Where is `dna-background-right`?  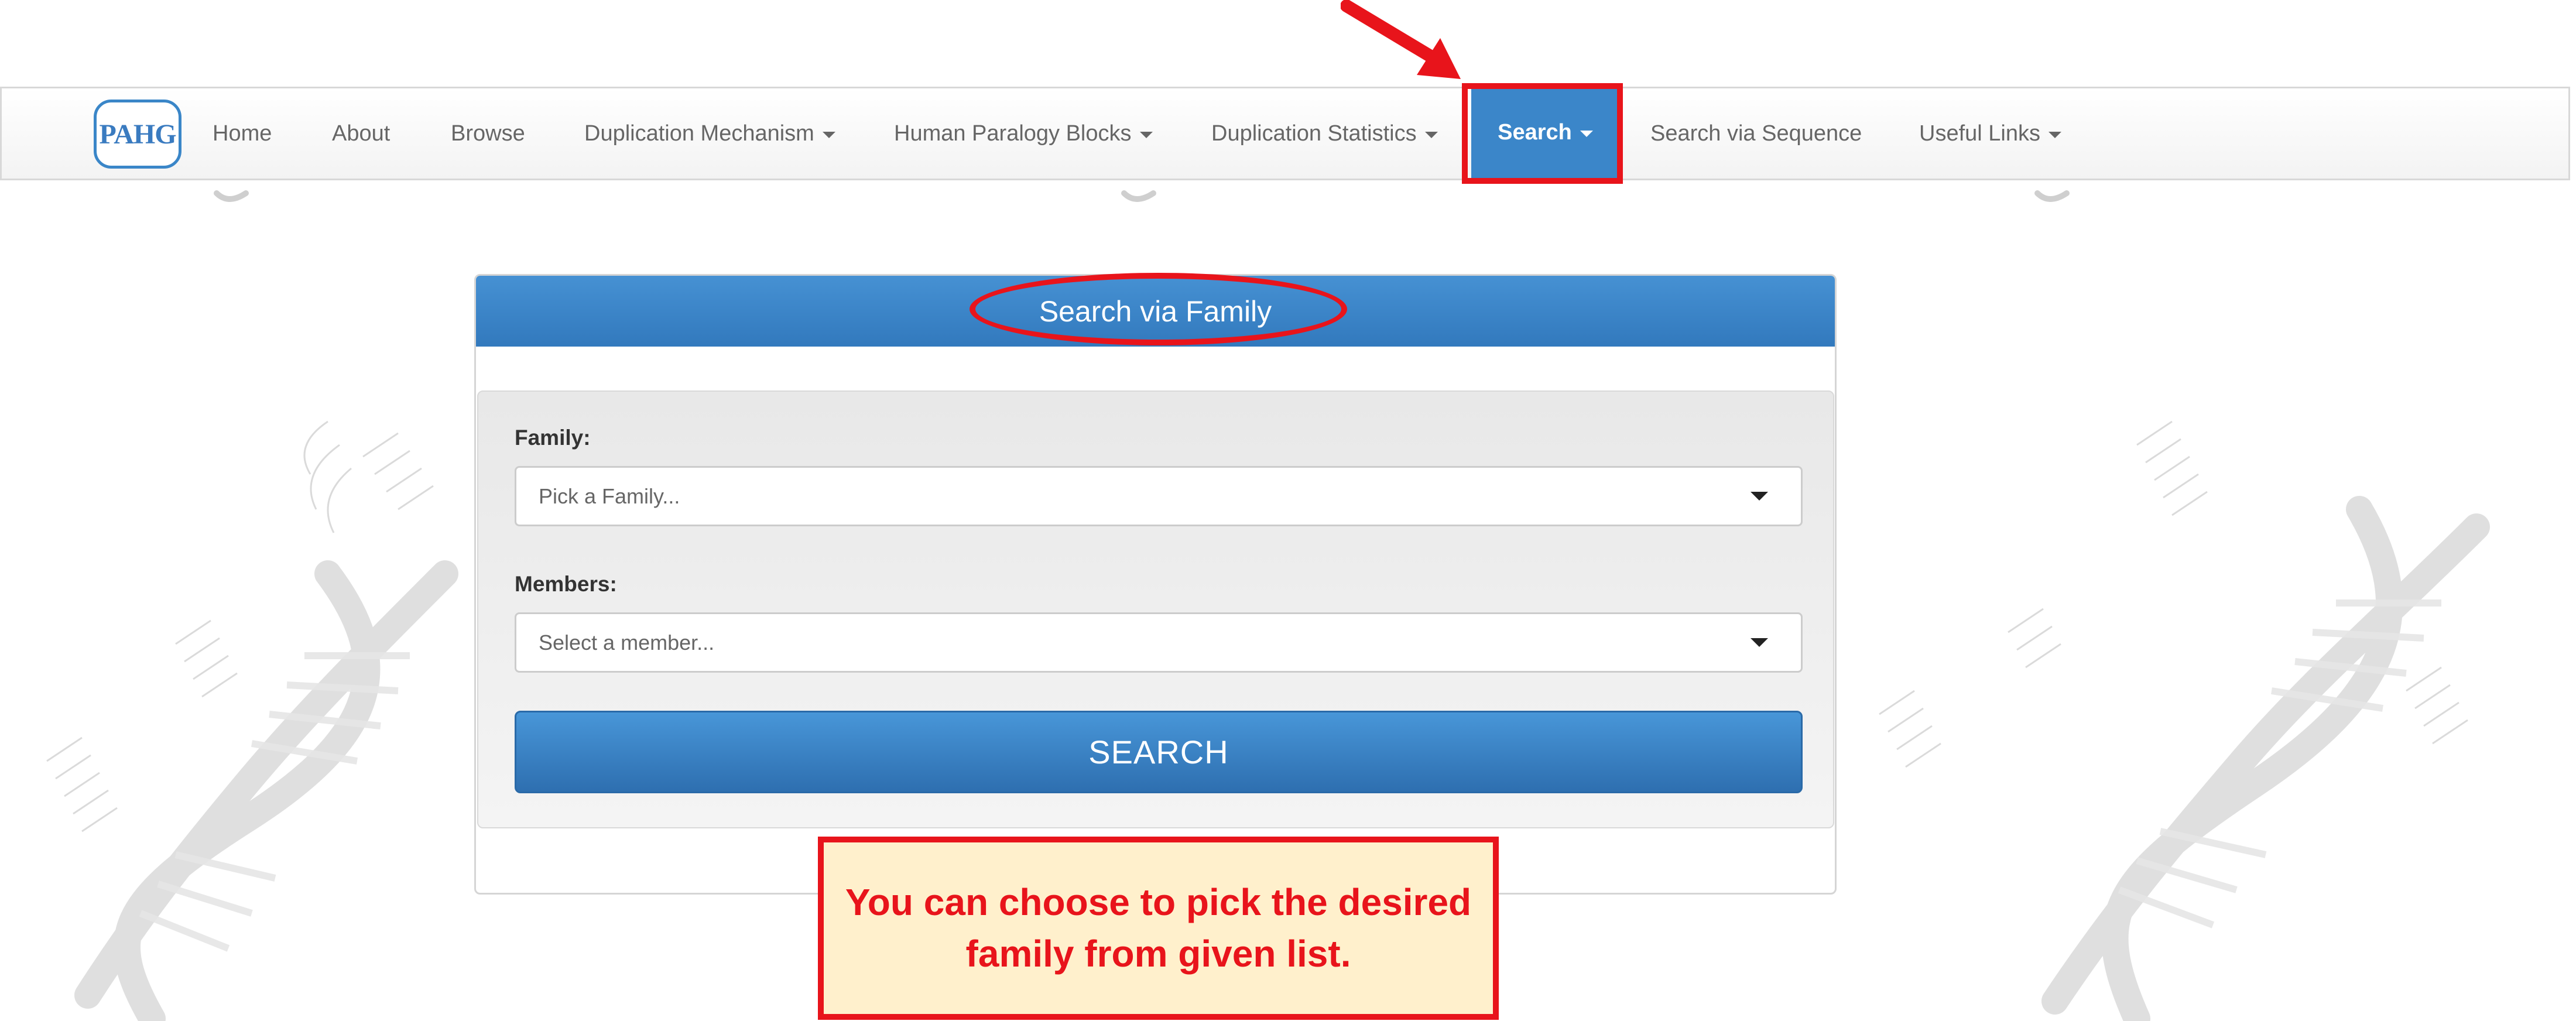 dna-background-right is located at coordinates (2184, 720).